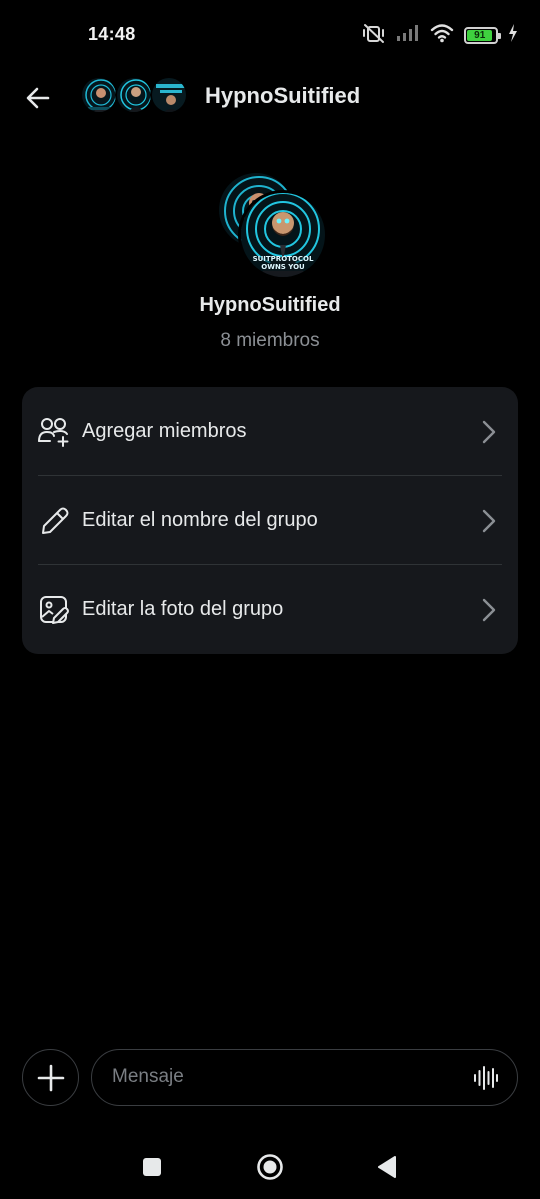  I want to click on header-avatar-stack, so click(134, 96).